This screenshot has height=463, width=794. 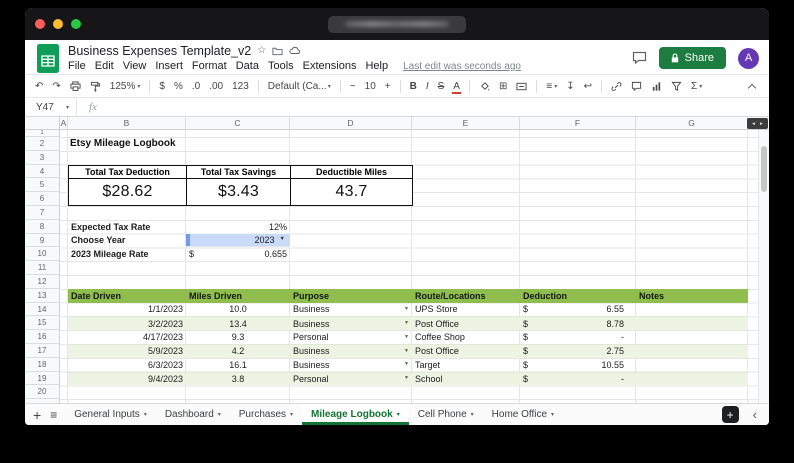 I want to click on comment-history-icon, so click(x=639, y=58).